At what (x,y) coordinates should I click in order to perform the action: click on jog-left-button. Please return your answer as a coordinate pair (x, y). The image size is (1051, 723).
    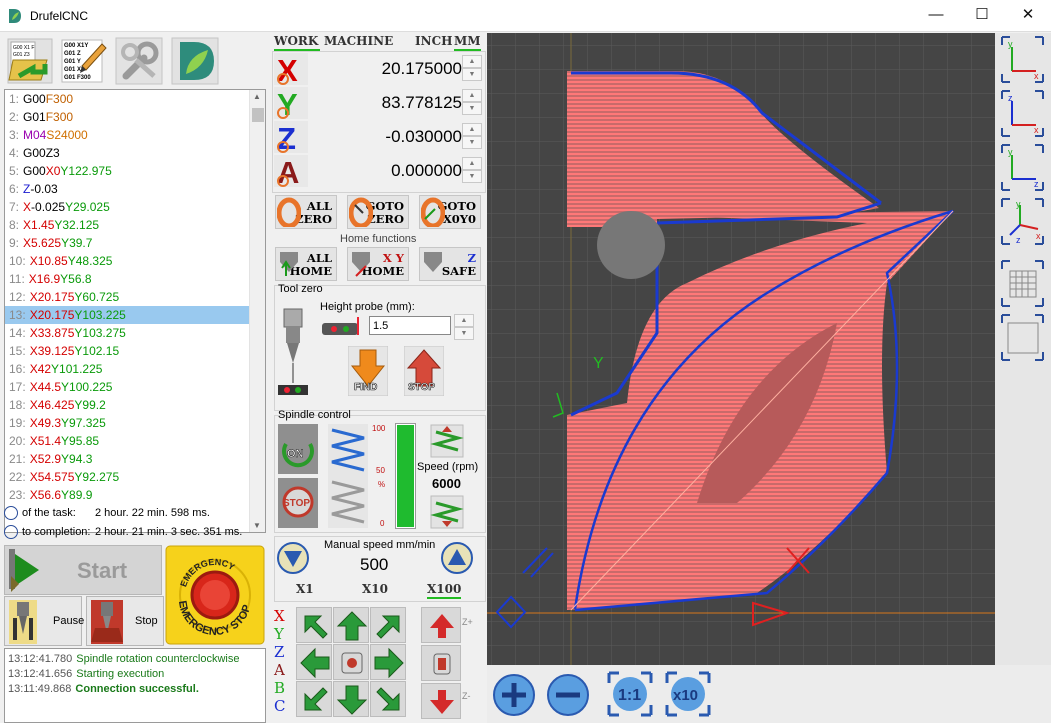
    Looking at the image, I should click on (314, 662).